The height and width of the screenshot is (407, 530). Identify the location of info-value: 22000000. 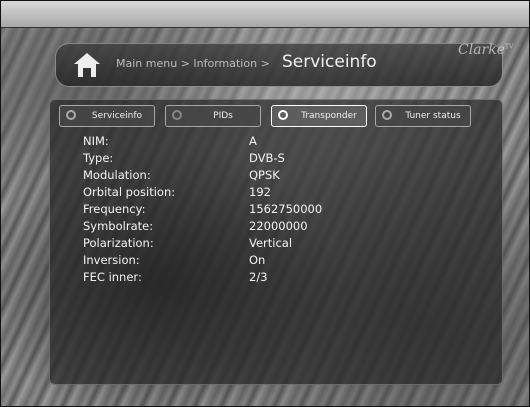
(278, 226).